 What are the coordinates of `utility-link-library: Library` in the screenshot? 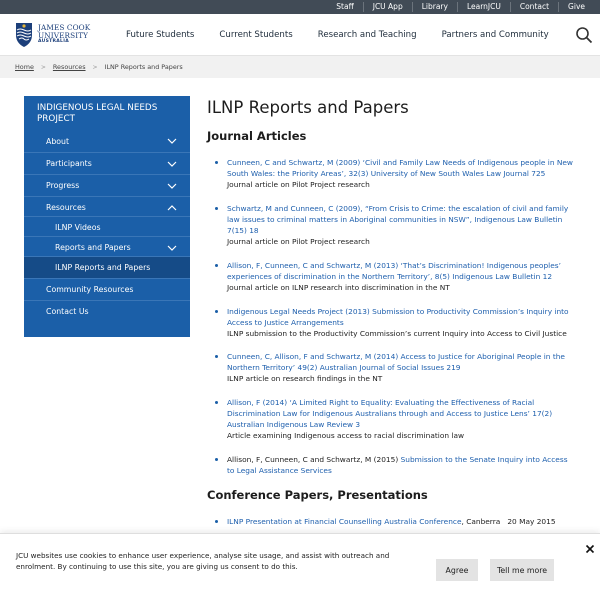 It's located at (434, 7).